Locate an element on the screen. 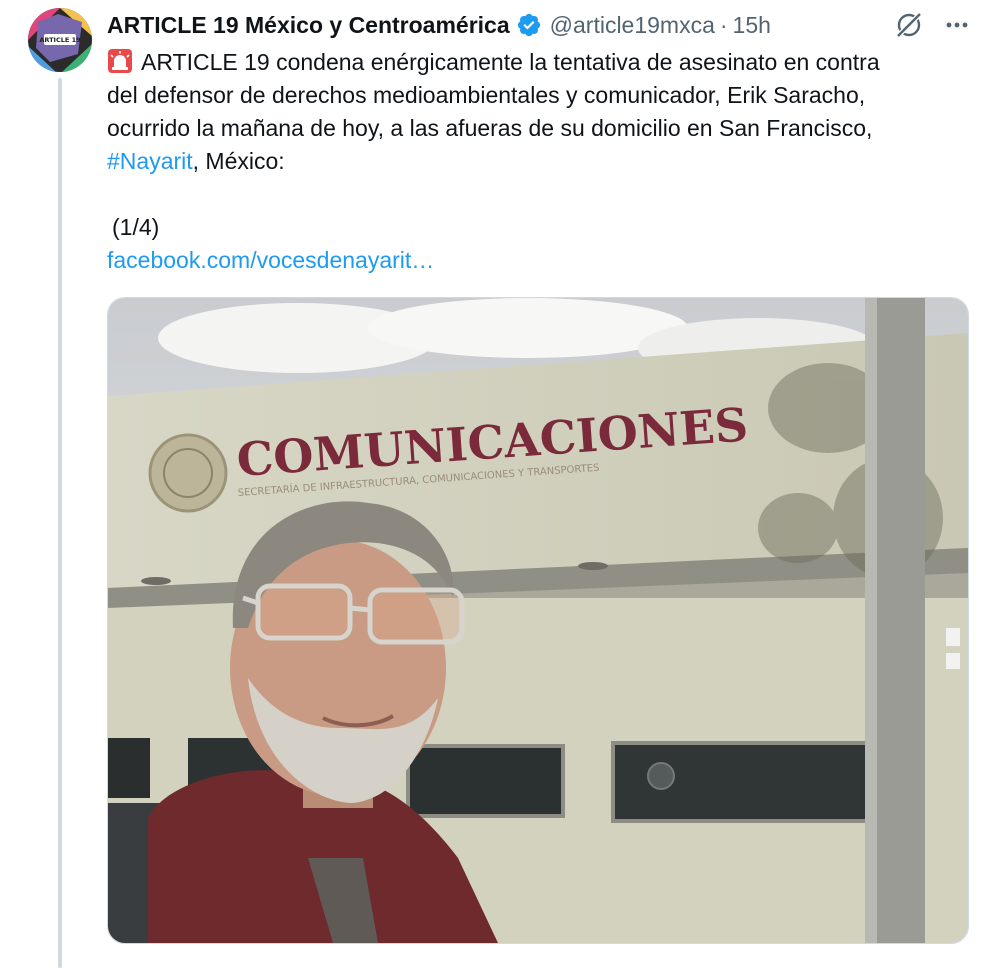 This screenshot has height=968, width=1000. grok-icon is located at coordinates (909, 25).